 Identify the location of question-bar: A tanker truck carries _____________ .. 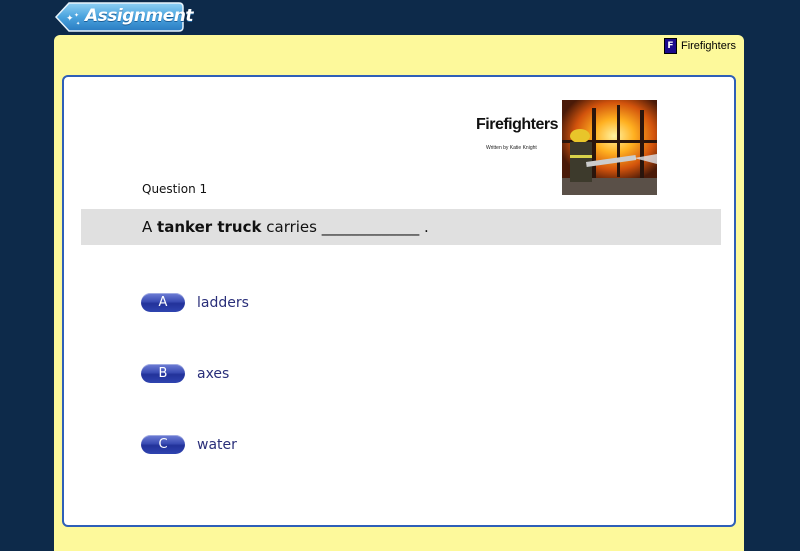
(401, 227).